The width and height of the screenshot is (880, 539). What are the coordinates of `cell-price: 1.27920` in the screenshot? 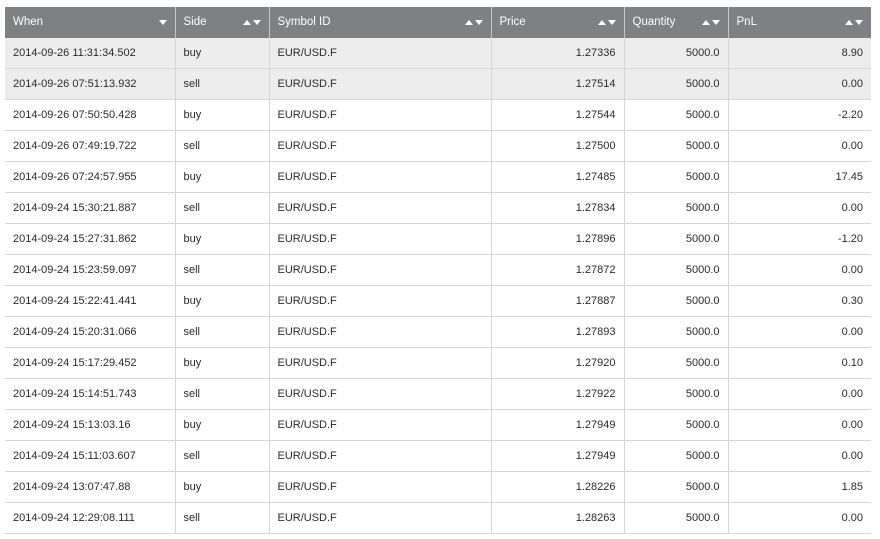 It's located at (558, 363).